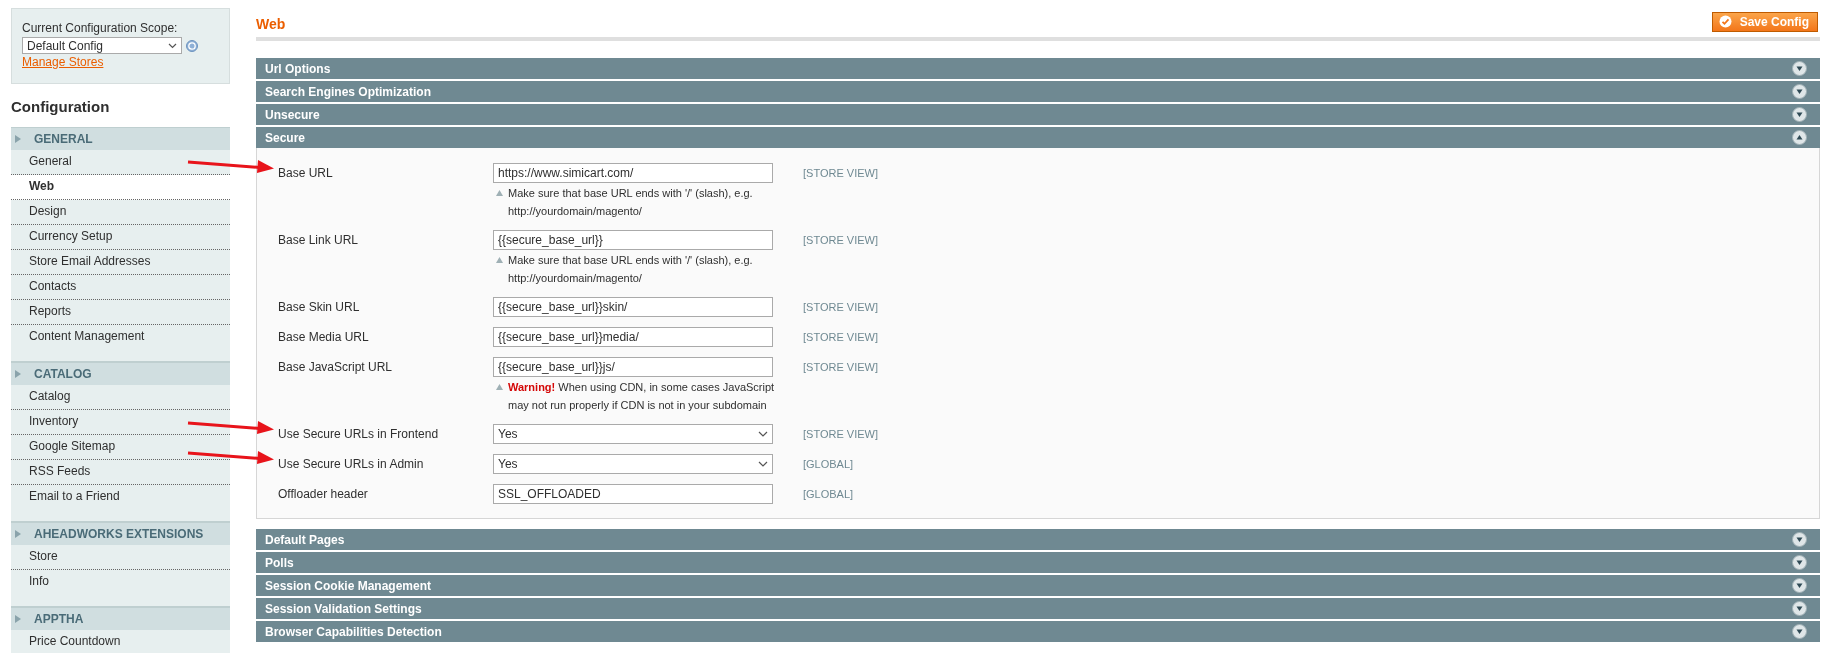  I want to click on sidebar-item: Catalog, so click(120, 397).